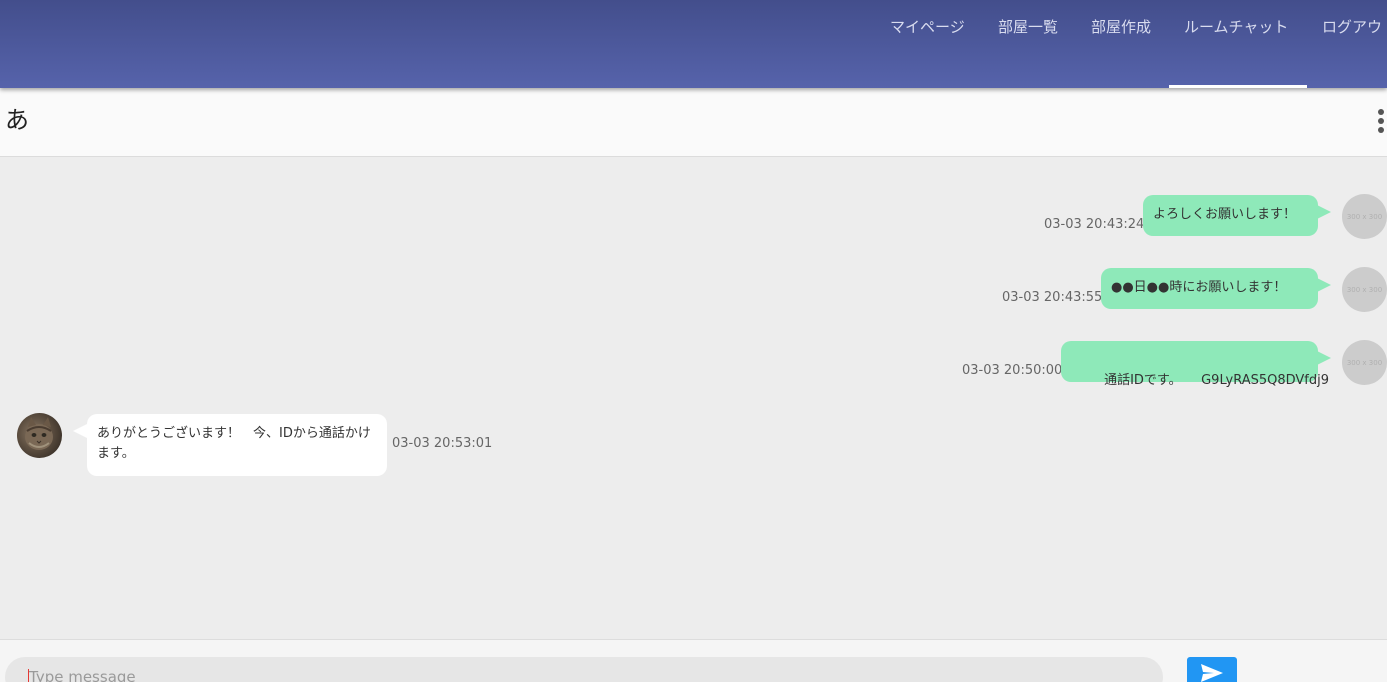  I want to click on nav-room-list: 部屋一覧, so click(1028, 51).